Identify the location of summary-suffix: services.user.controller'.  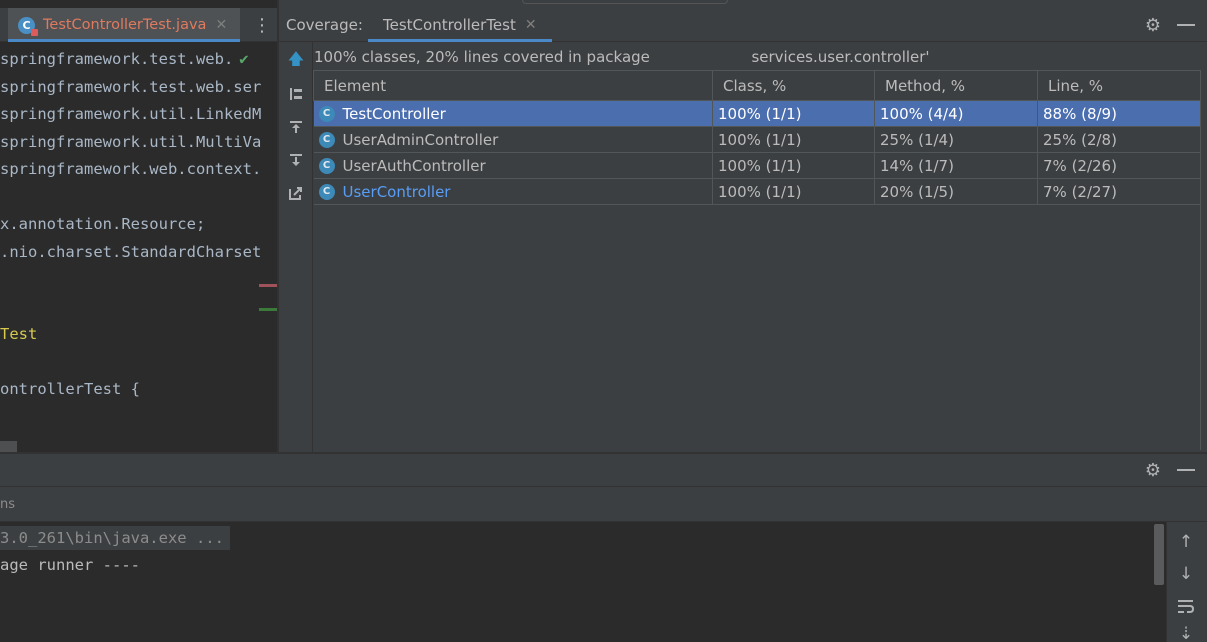
(840, 57).